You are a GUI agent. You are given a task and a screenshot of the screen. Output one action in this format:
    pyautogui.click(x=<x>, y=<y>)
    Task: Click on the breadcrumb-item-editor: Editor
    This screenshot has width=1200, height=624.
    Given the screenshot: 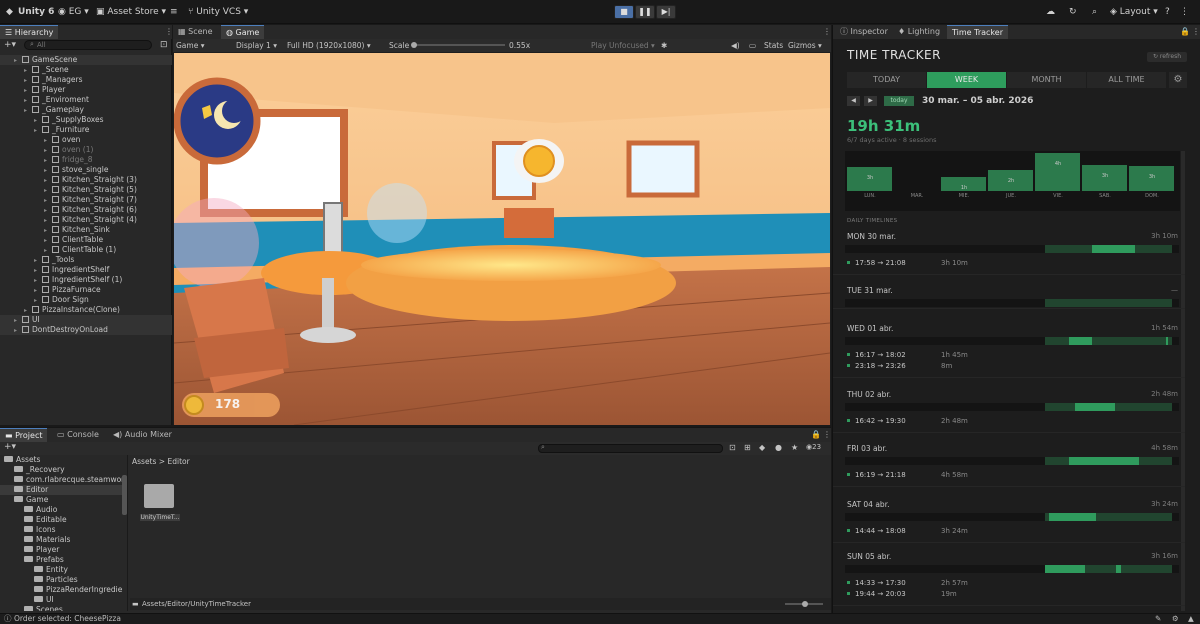 What is the action you would take?
    pyautogui.click(x=178, y=461)
    